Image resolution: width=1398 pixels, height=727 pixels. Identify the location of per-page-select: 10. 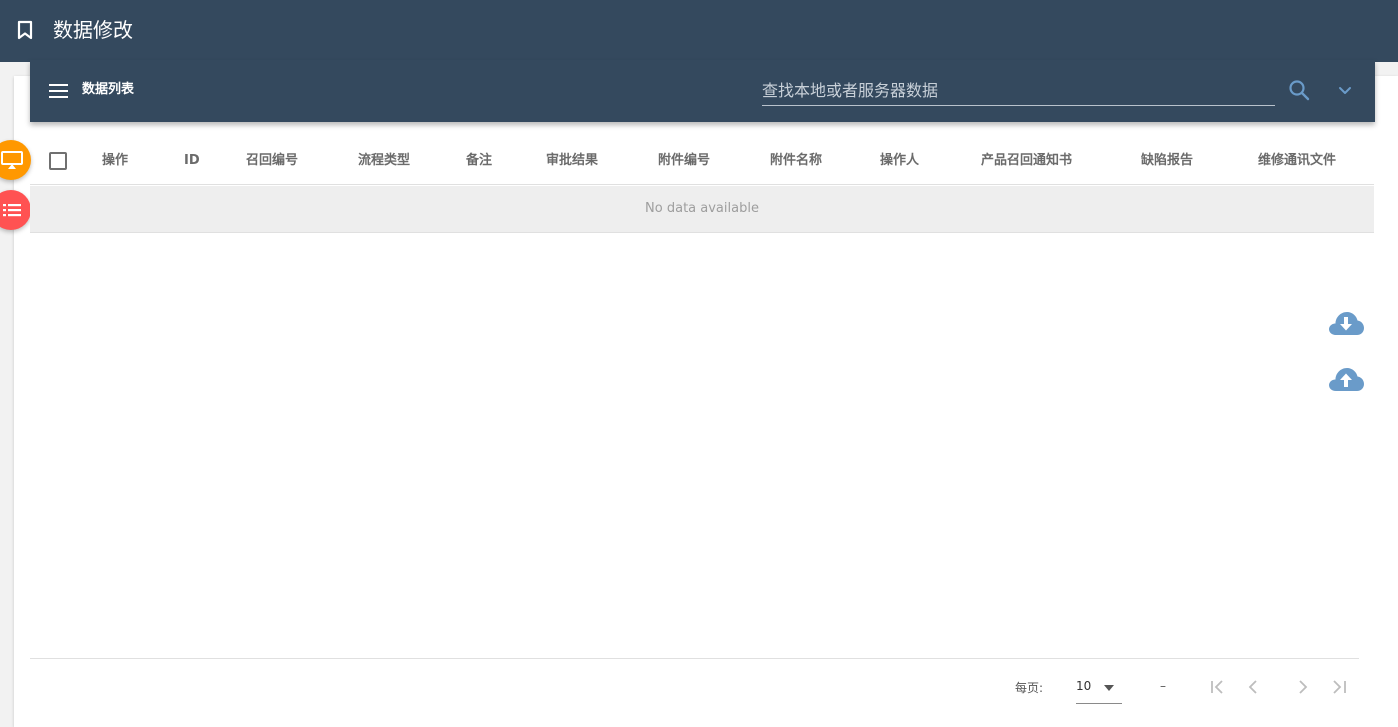
(1099, 689).